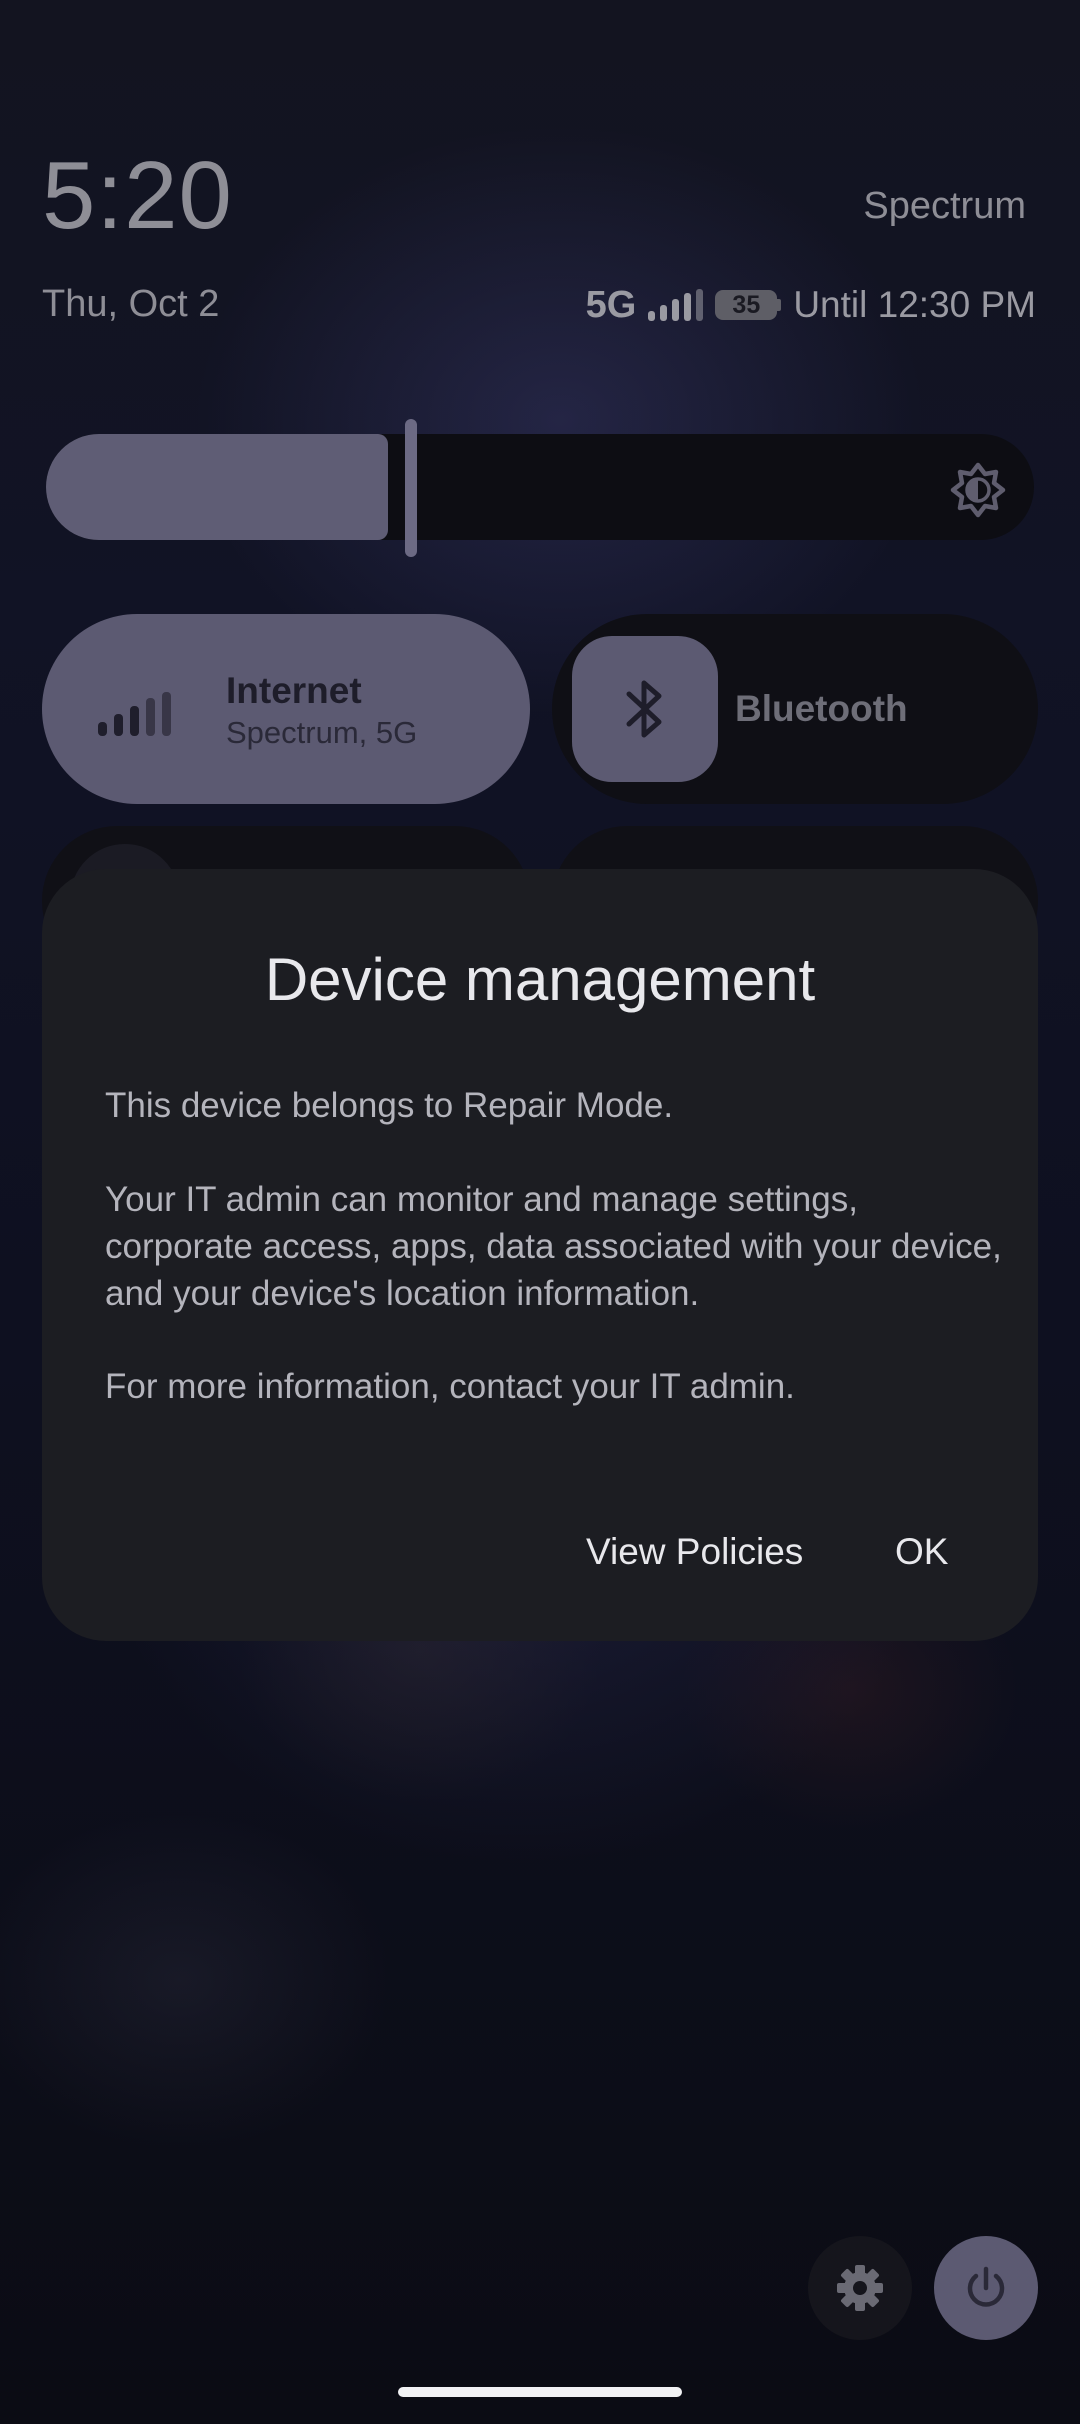  I want to click on settings-button, so click(860, 2288).